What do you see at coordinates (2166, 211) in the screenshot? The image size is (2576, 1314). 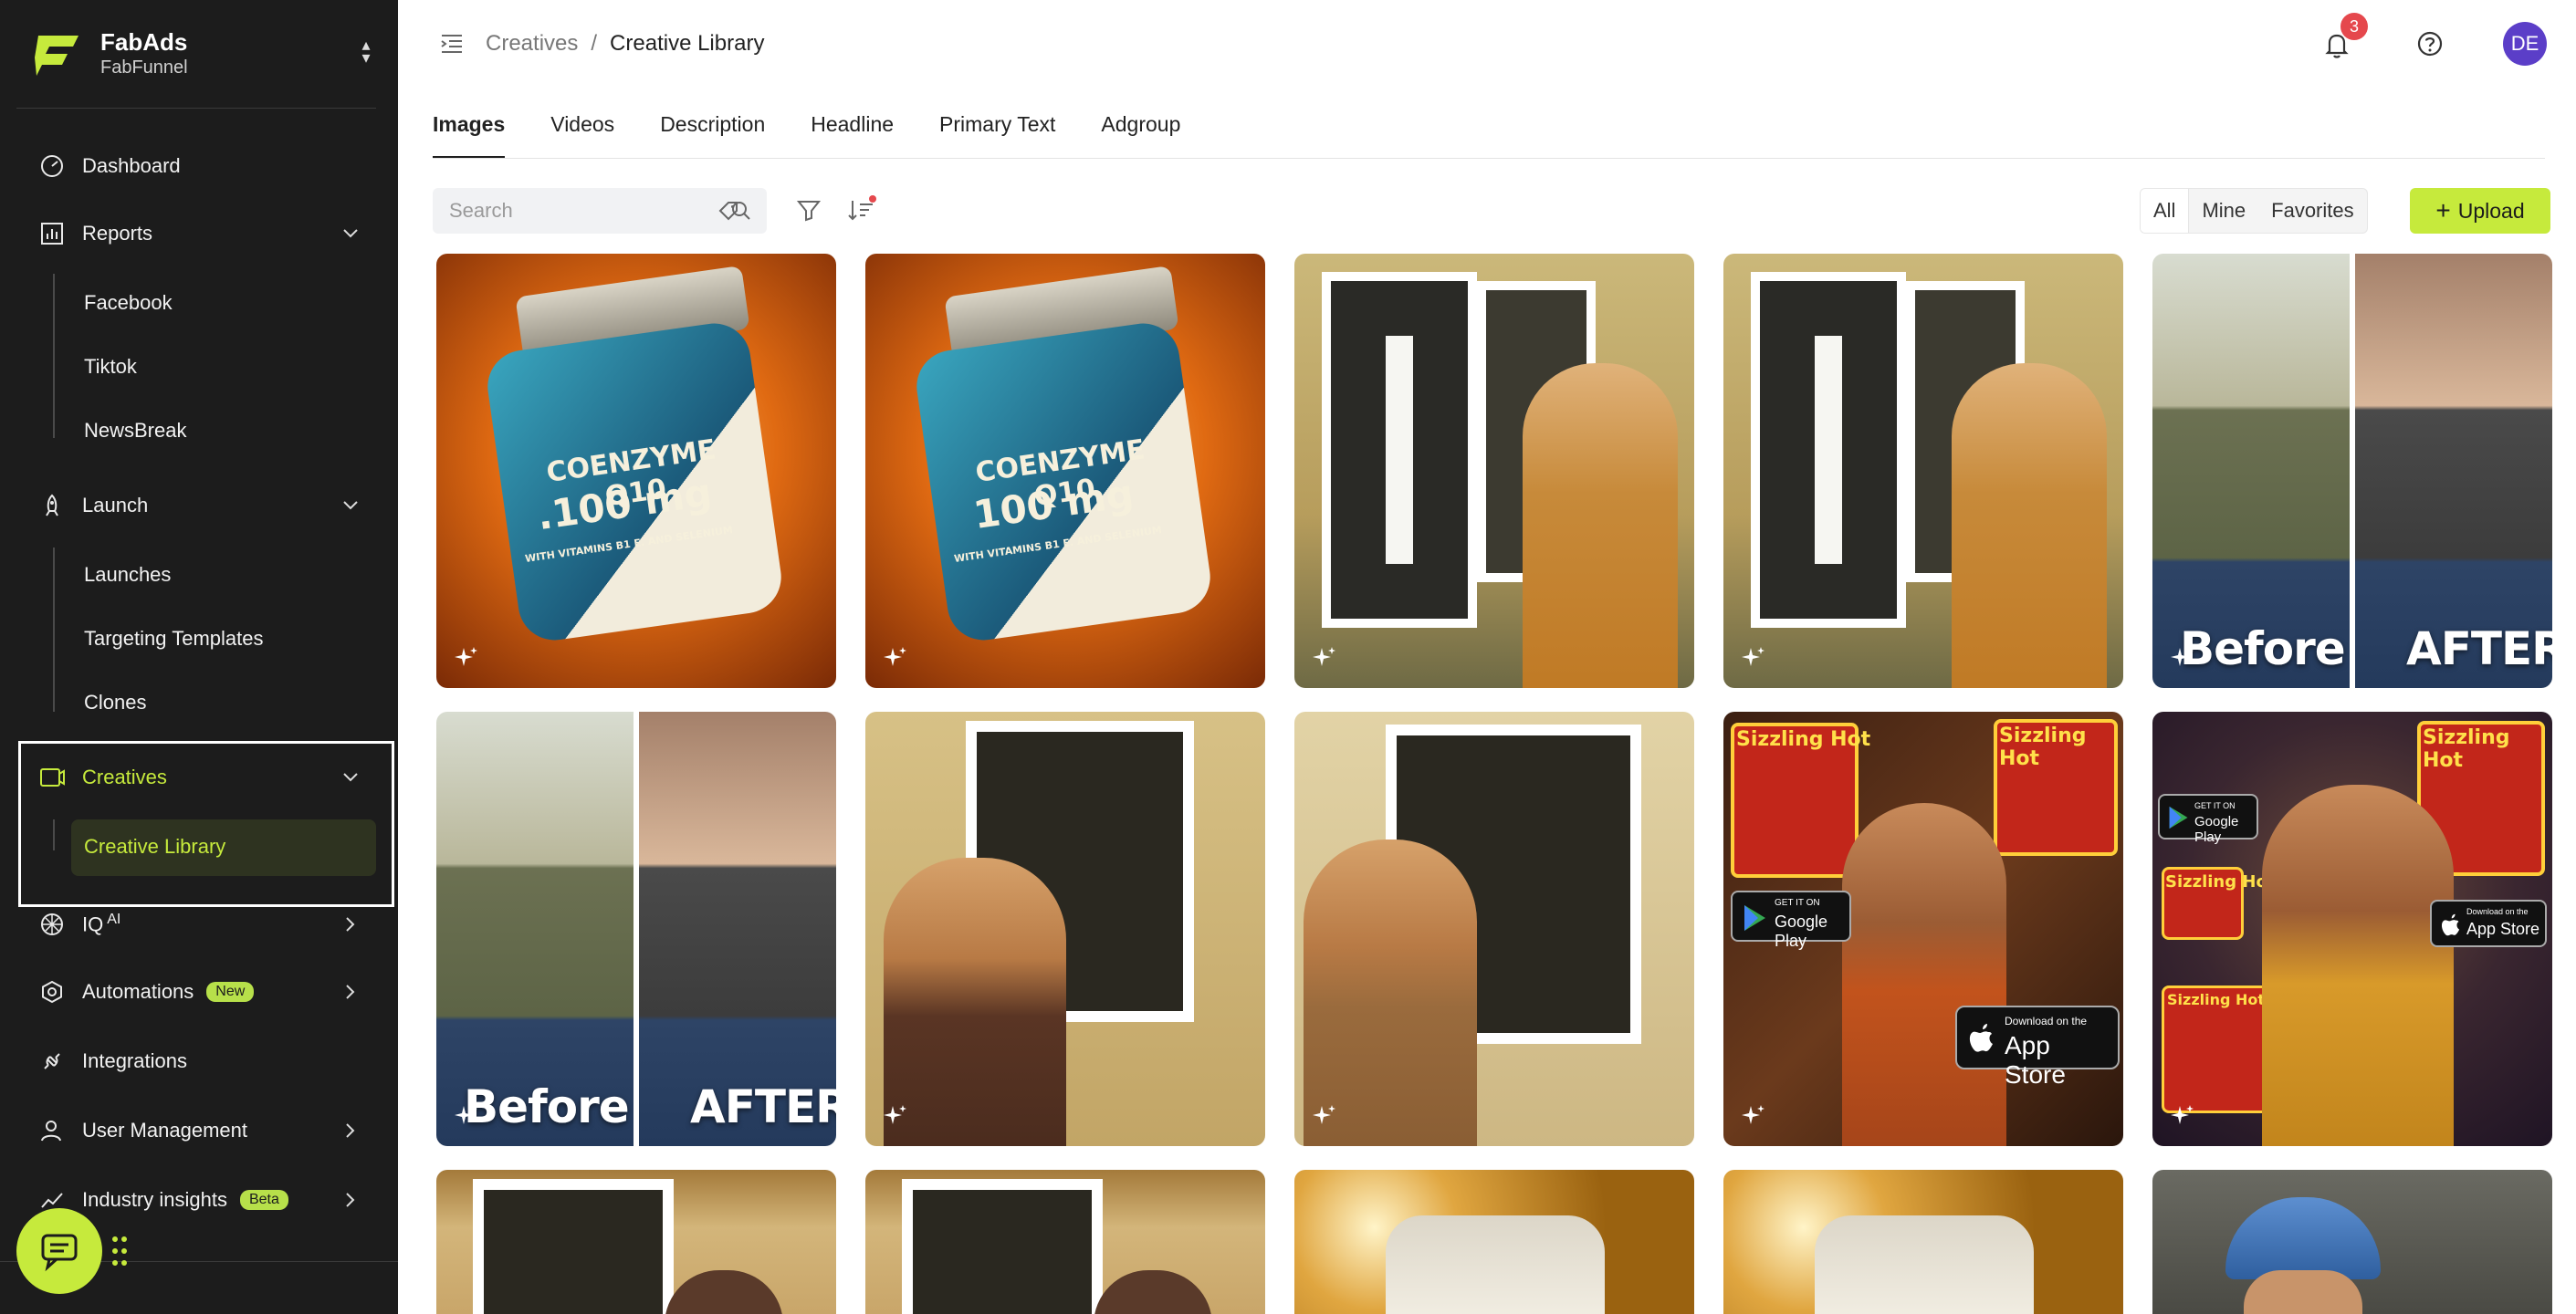 I see `filter-all: All` at bounding box center [2166, 211].